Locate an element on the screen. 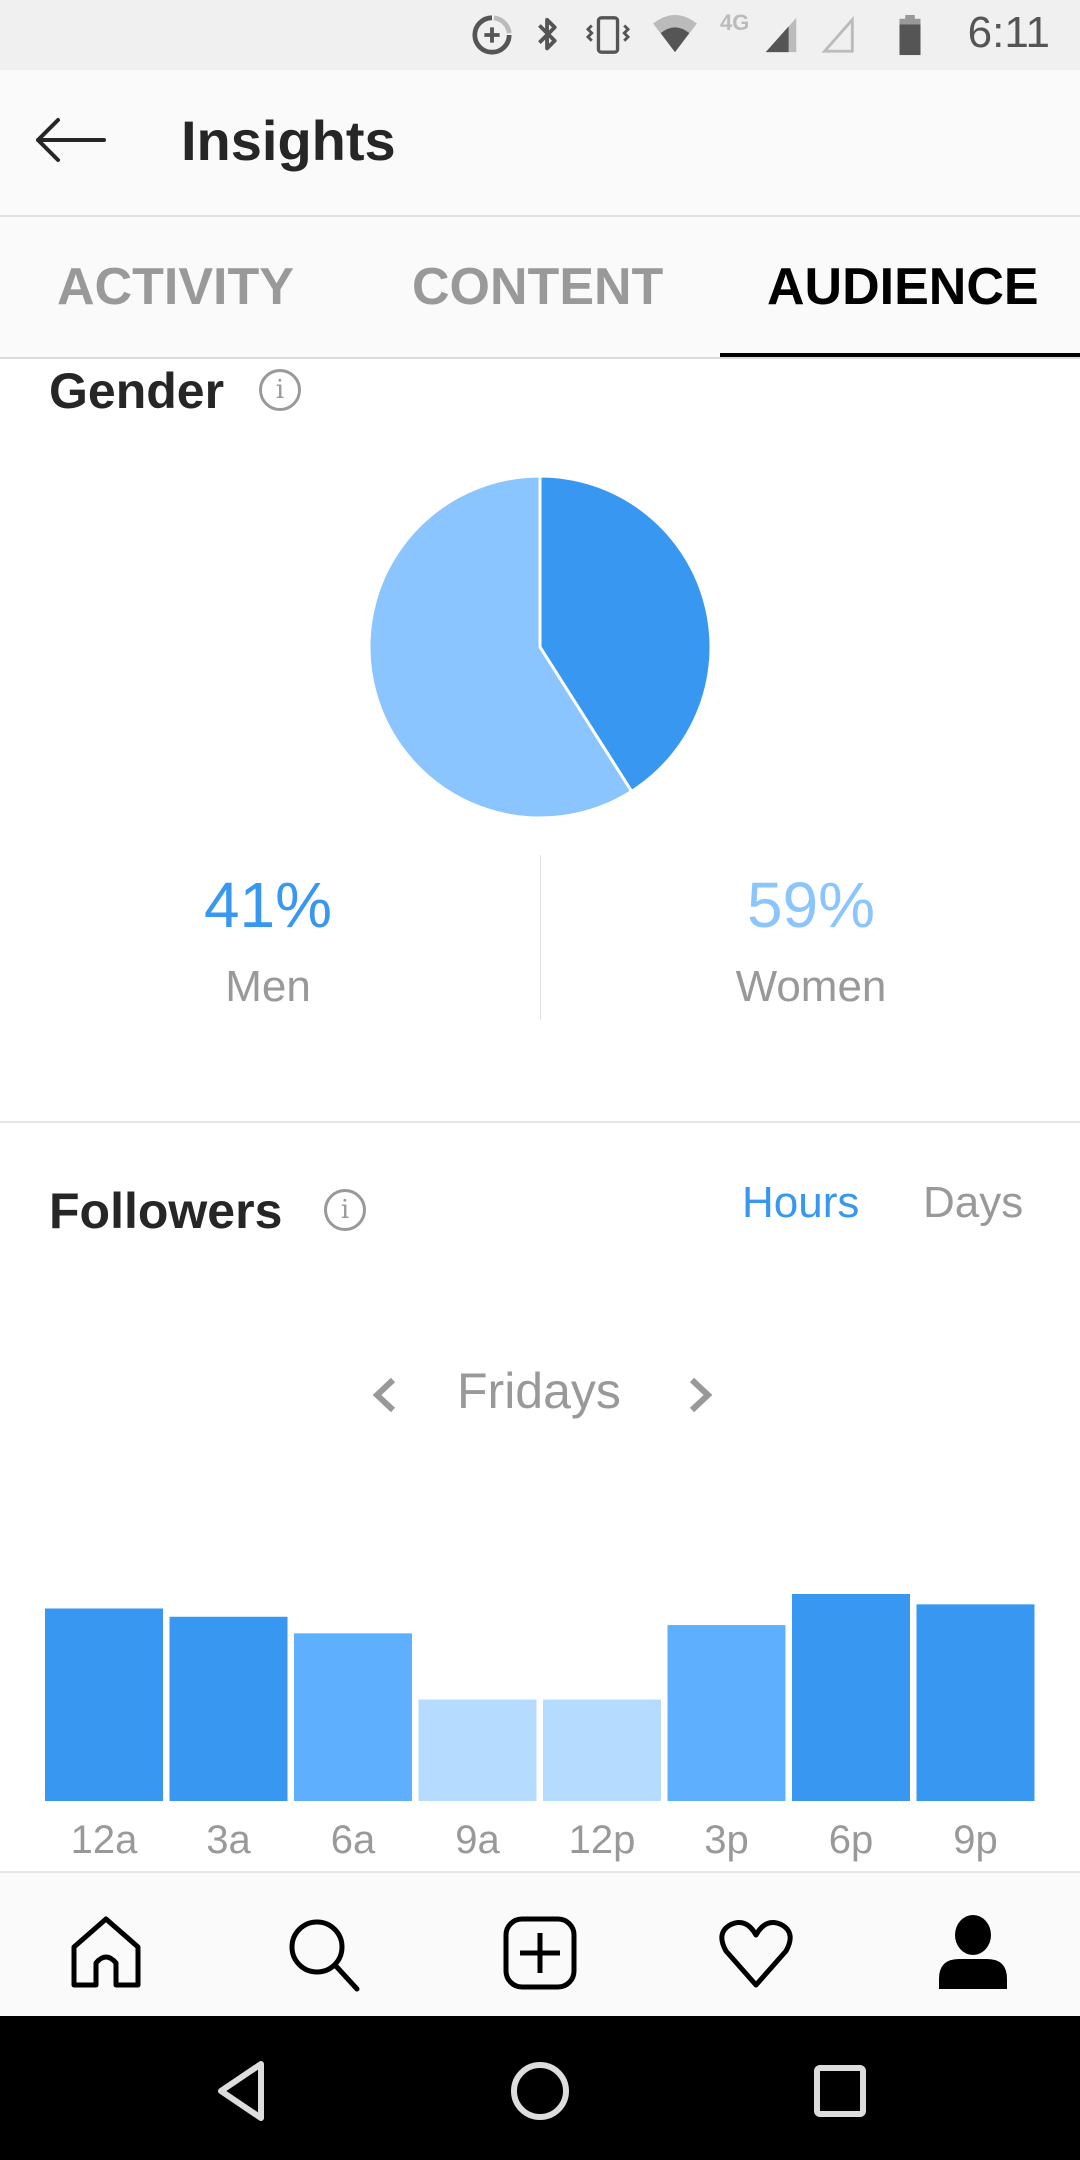 This screenshot has width=1080, height=2160. status-bar: 4G 6:11 is located at coordinates (540, 35).